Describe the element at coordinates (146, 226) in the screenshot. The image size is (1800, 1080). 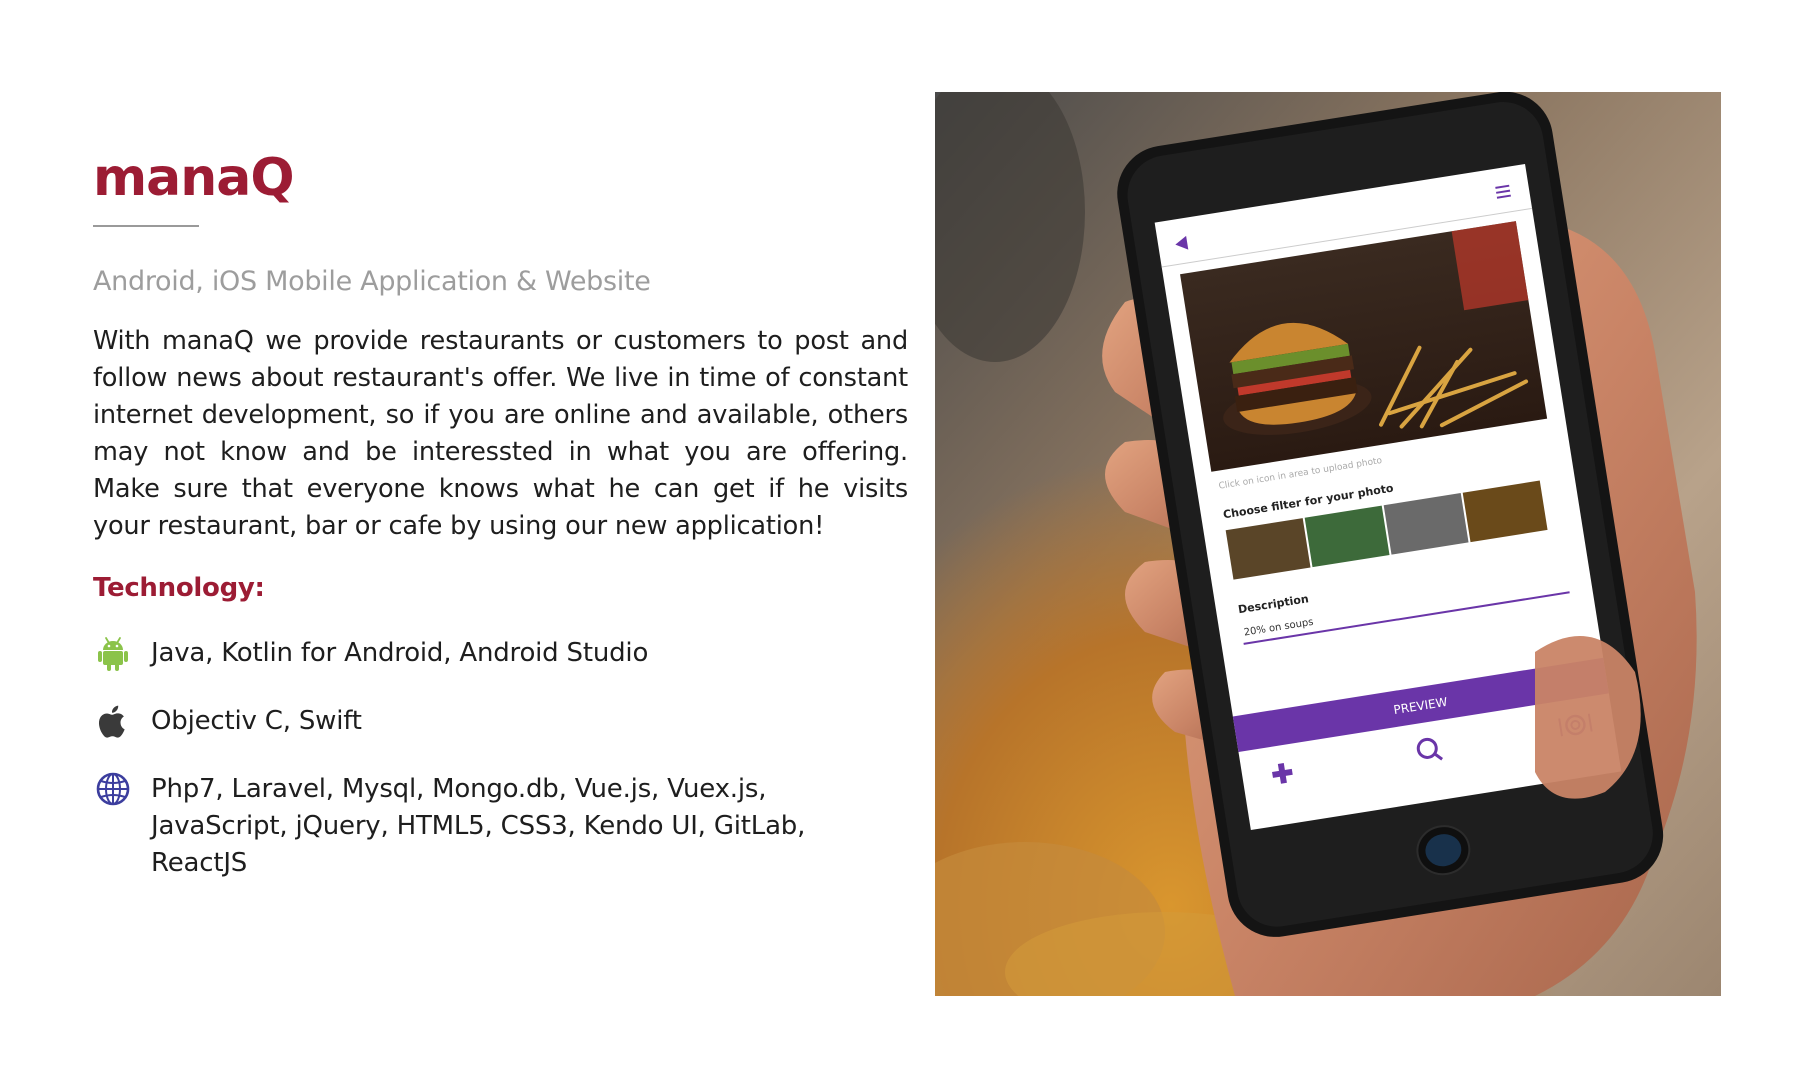
I see `title-divider` at that location.